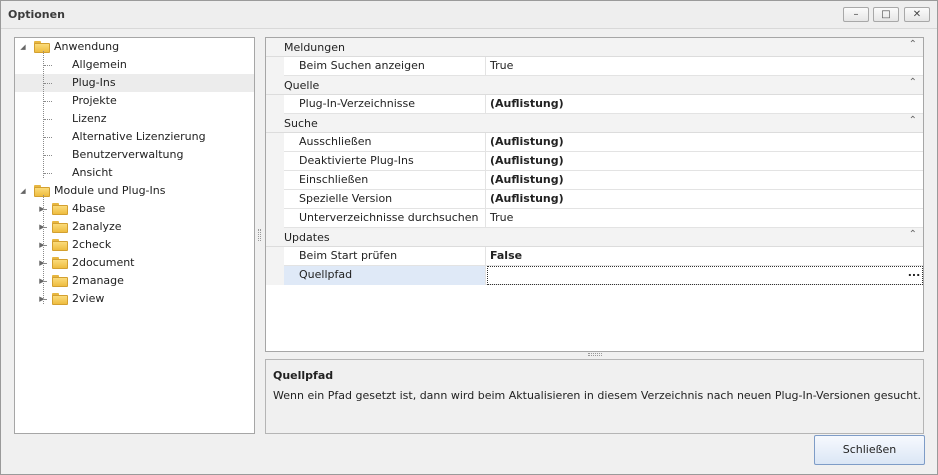 The width and height of the screenshot is (938, 475). I want to click on maximize-button: □, so click(886, 14).